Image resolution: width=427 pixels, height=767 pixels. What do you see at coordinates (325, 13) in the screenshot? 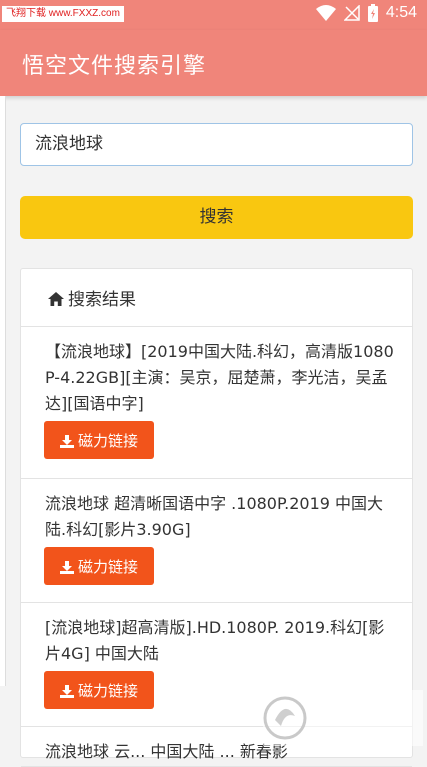
I see `wifi-icon` at bounding box center [325, 13].